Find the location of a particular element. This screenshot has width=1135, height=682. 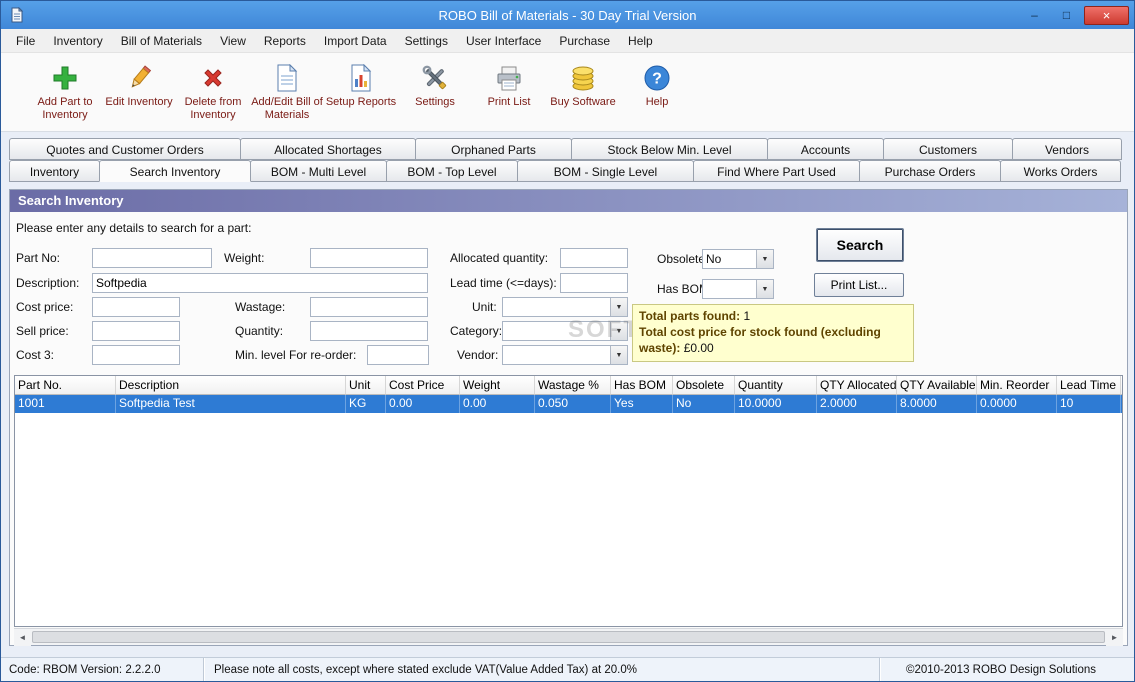

help-button: ? Help is located at coordinates (657, 84).